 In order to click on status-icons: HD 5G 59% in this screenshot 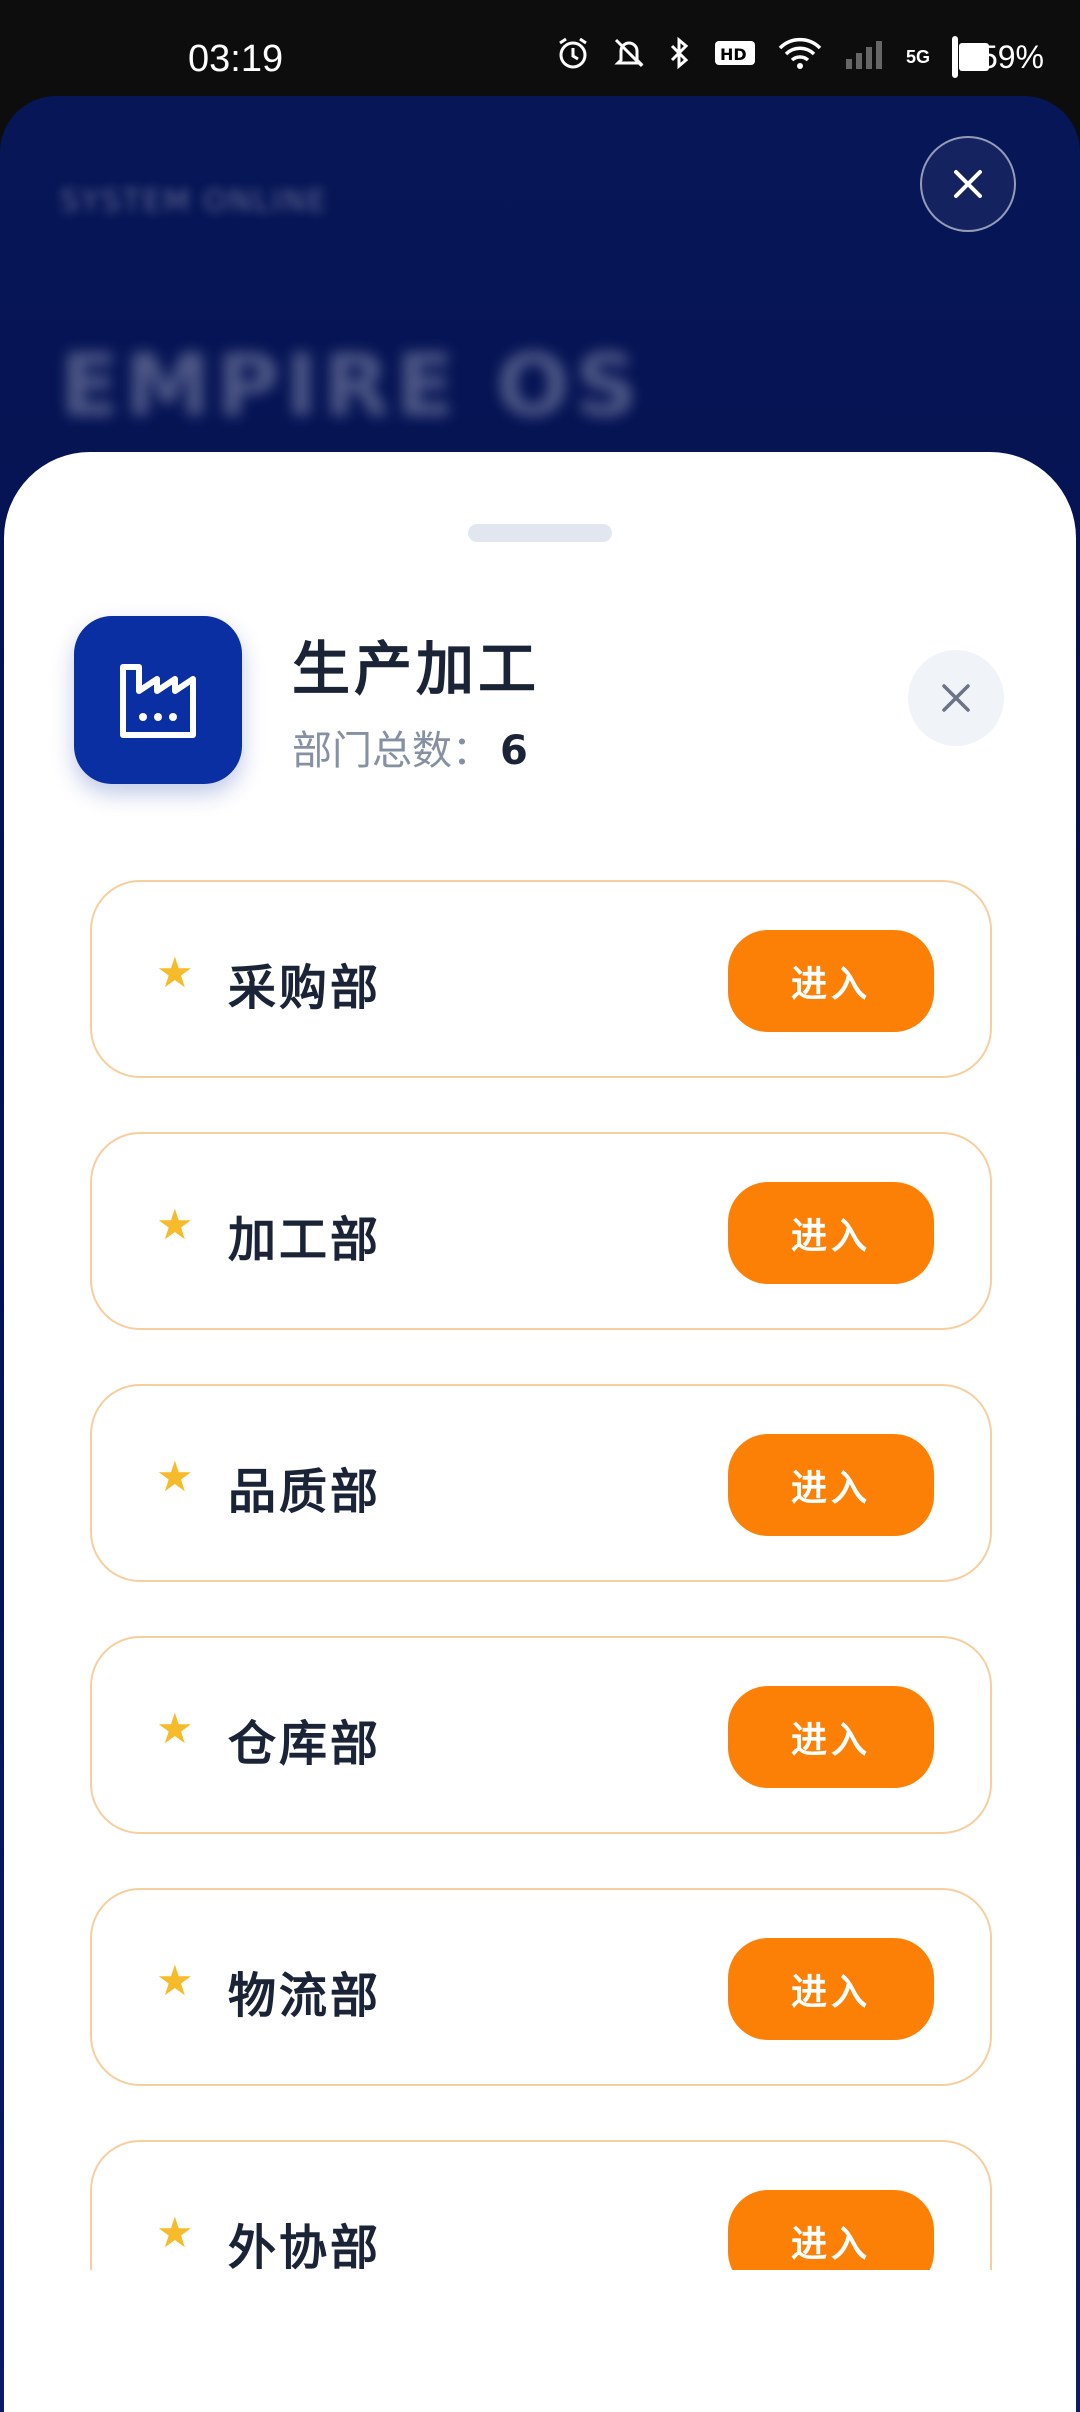, I will do `click(800, 56)`.